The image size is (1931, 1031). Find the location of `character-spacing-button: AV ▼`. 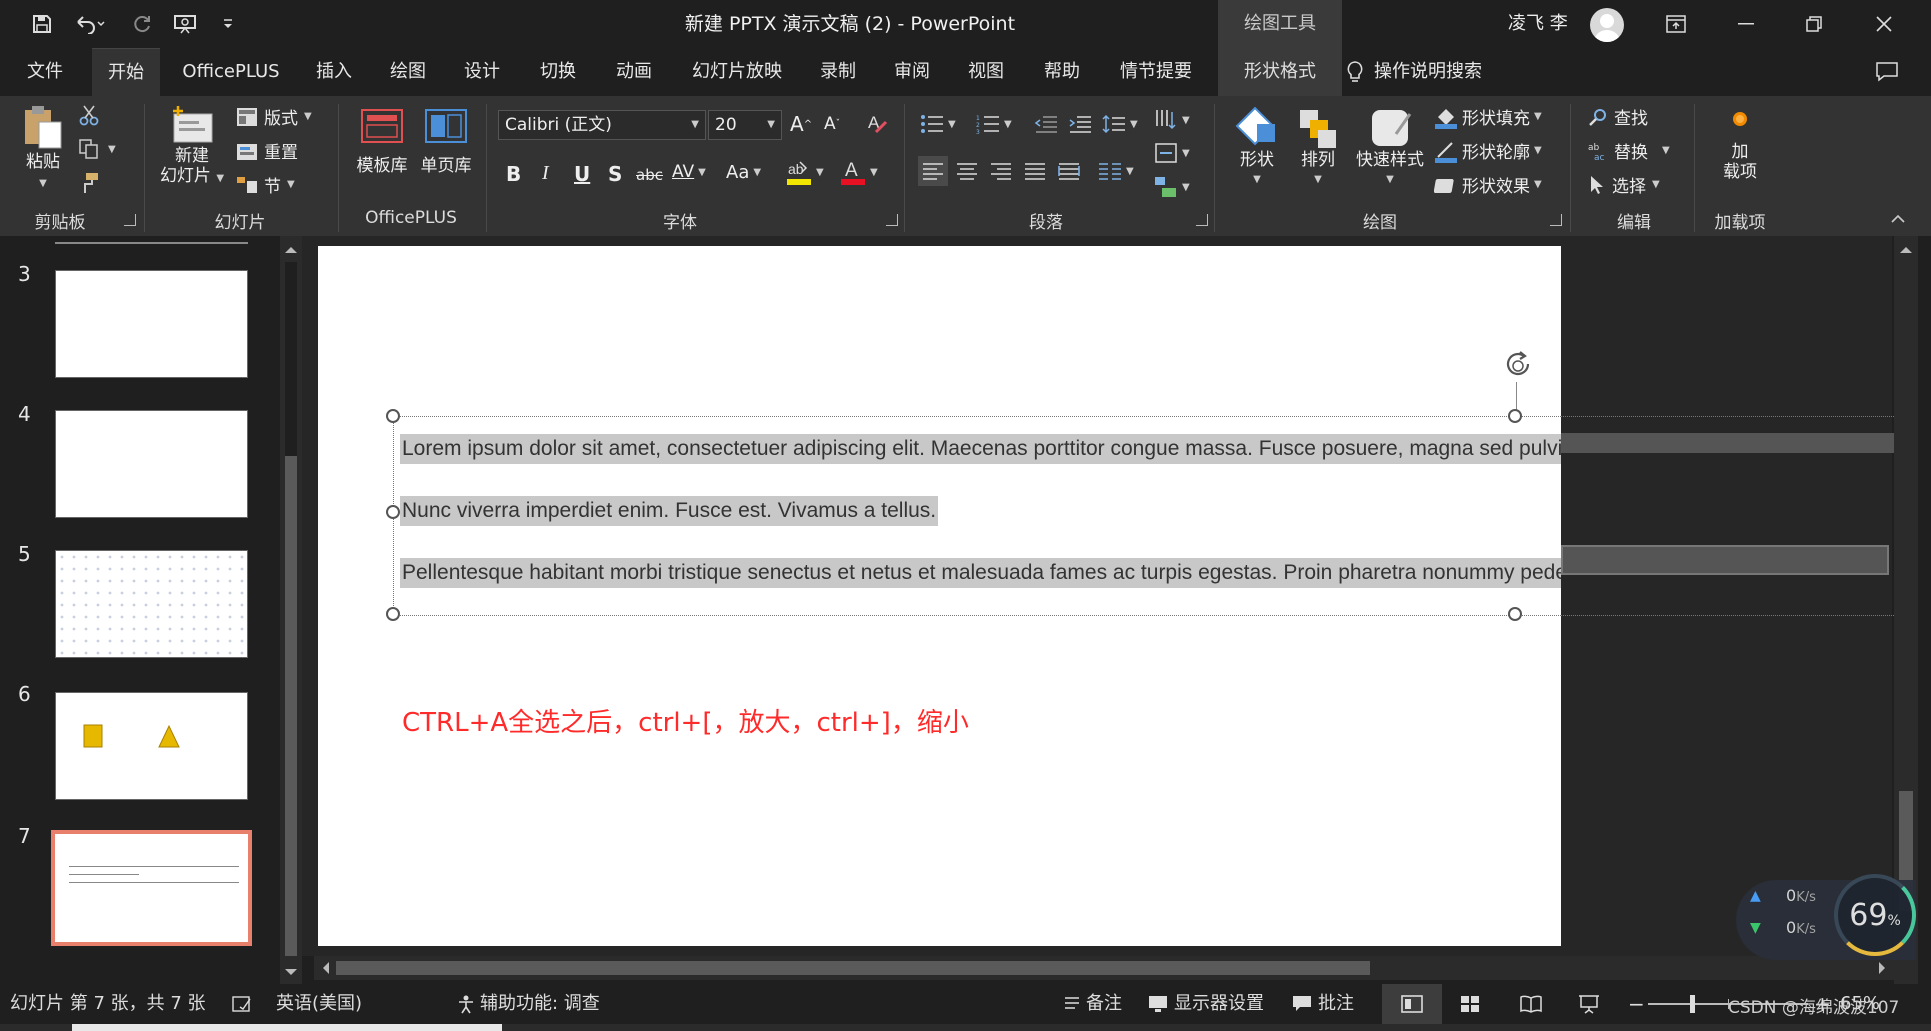

character-spacing-button: AV ▼ is located at coordinates (689, 172).